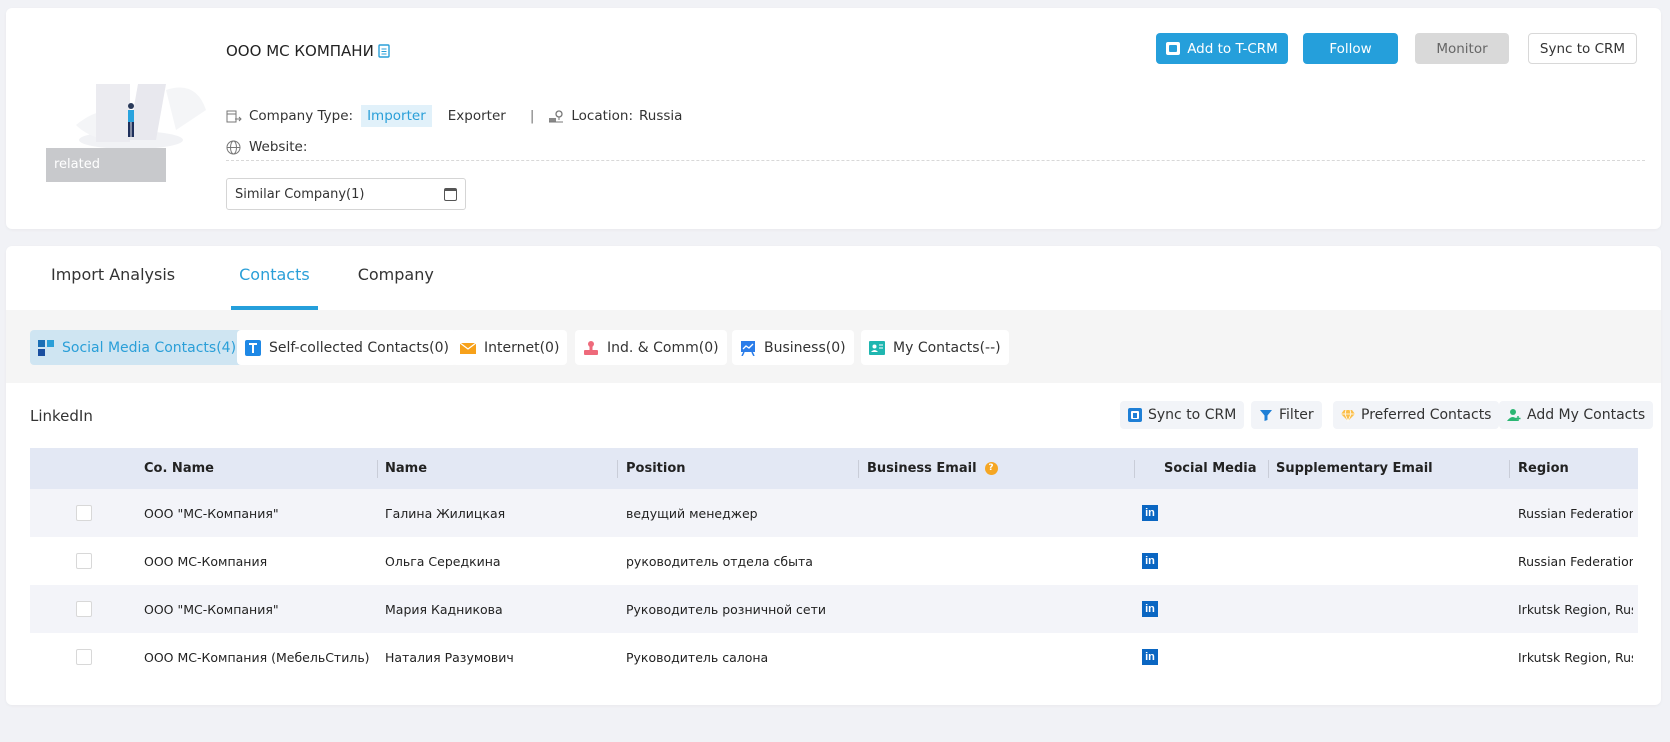  I want to click on source-internet: Internet(0), so click(510, 347).